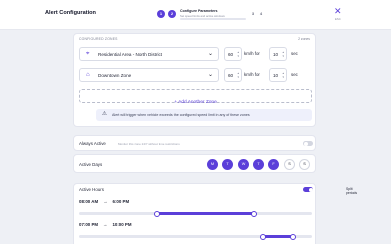  Describe the element at coordinates (273, 164) in the screenshot. I see `day-friday: F` at that location.